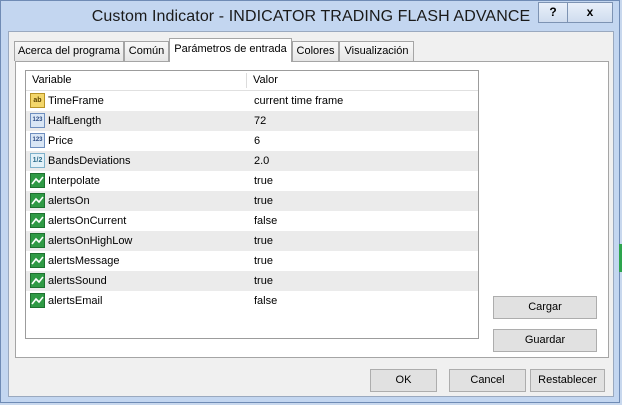 The width and height of the screenshot is (622, 405). What do you see at coordinates (77, 281) in the screenshot?
I see `parameter-name: alertsSound` at bounding box center [77, 281].